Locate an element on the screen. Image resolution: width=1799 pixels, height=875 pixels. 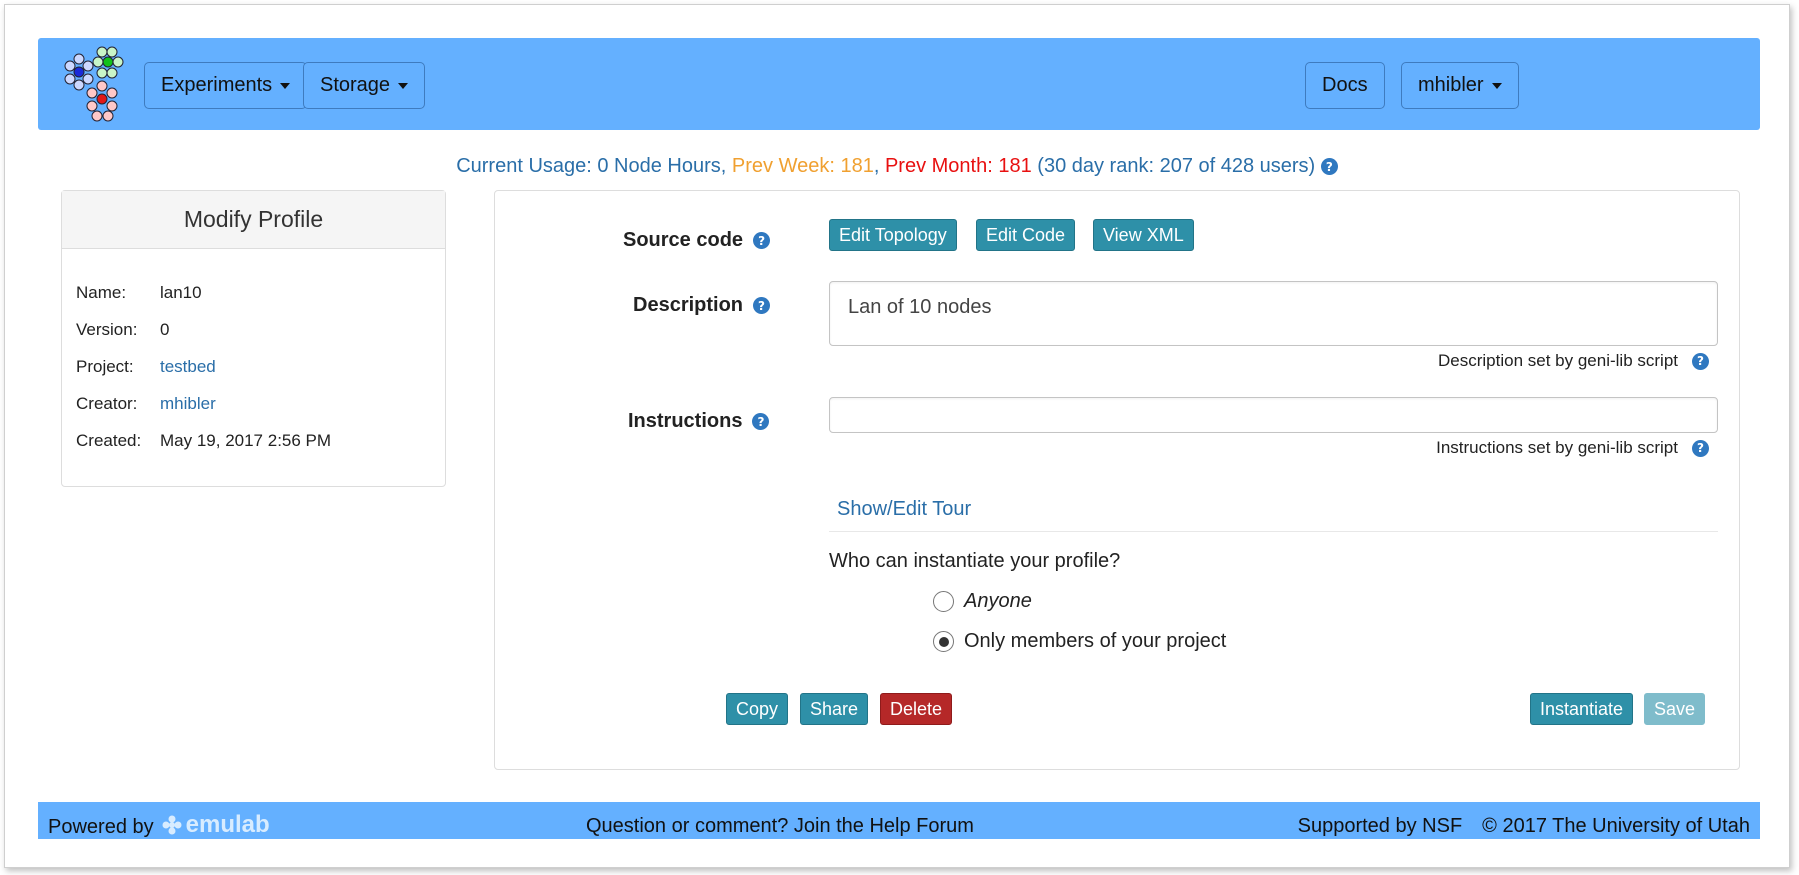
creator-link: mhibler is located at coordinates (188, 404).